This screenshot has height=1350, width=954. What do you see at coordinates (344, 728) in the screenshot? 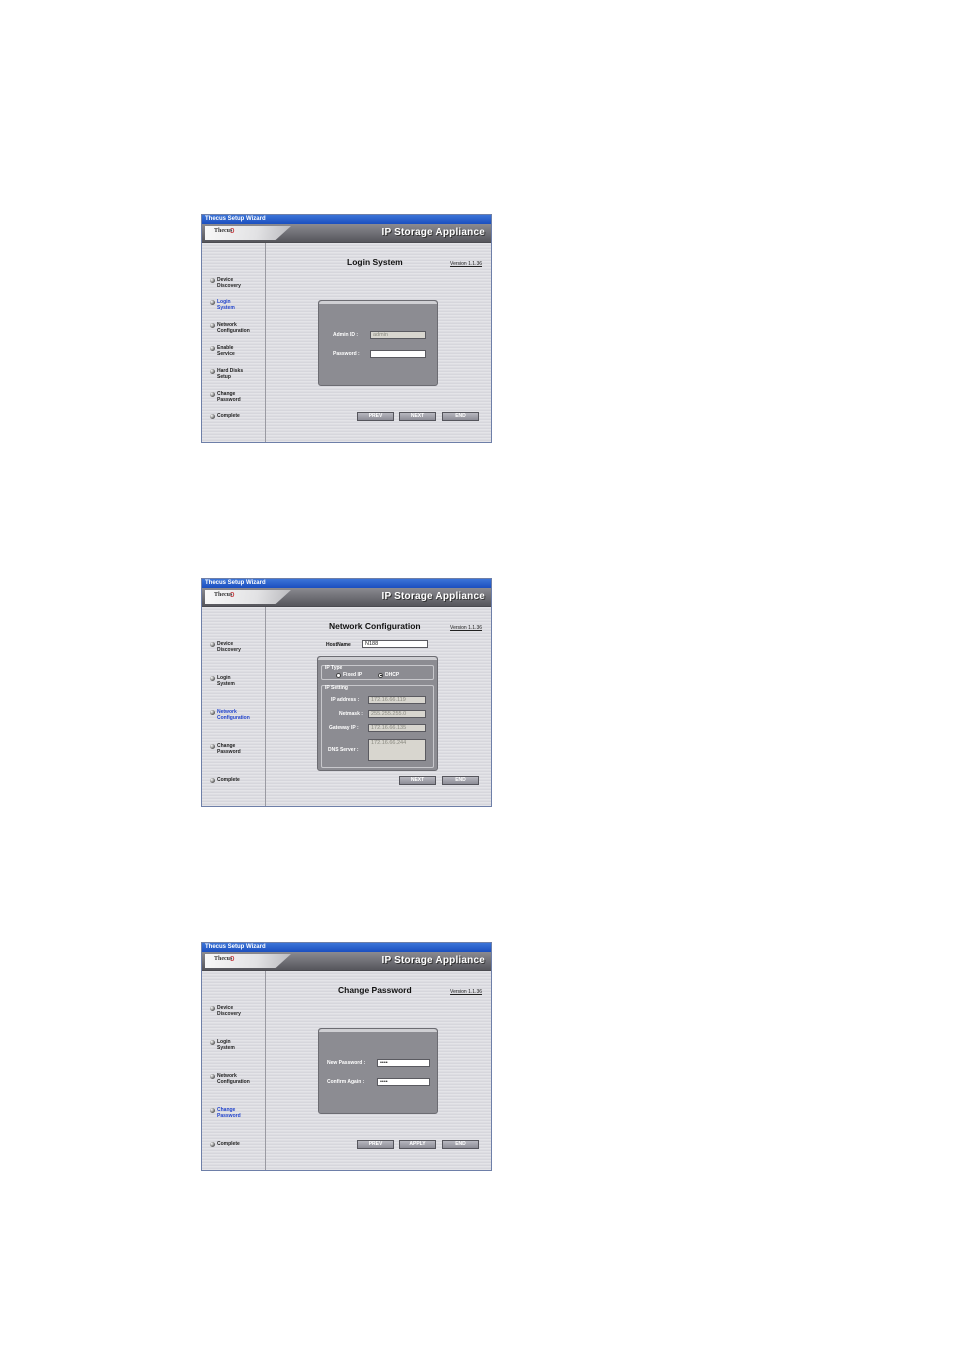
I see `gateway-label: Gateway IP :` at bounding box center [344, 728].